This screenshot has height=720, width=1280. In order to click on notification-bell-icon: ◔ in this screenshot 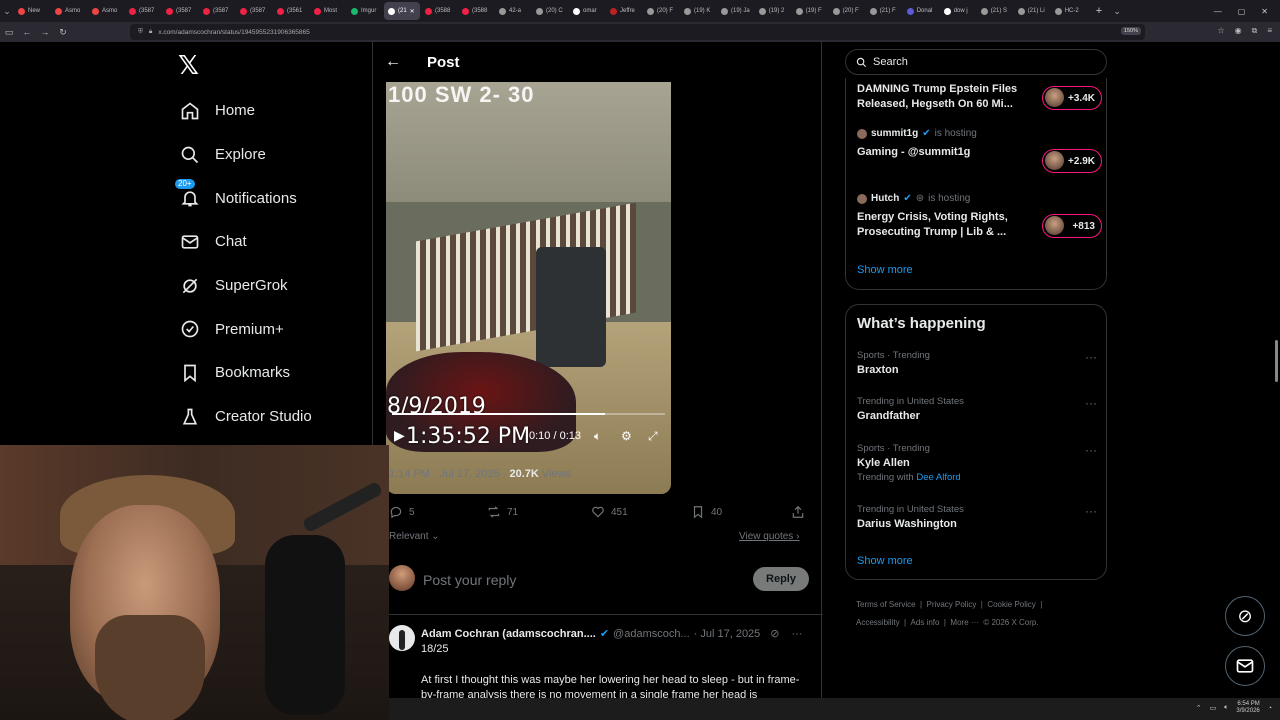, I will do `click(1270, 708)`.